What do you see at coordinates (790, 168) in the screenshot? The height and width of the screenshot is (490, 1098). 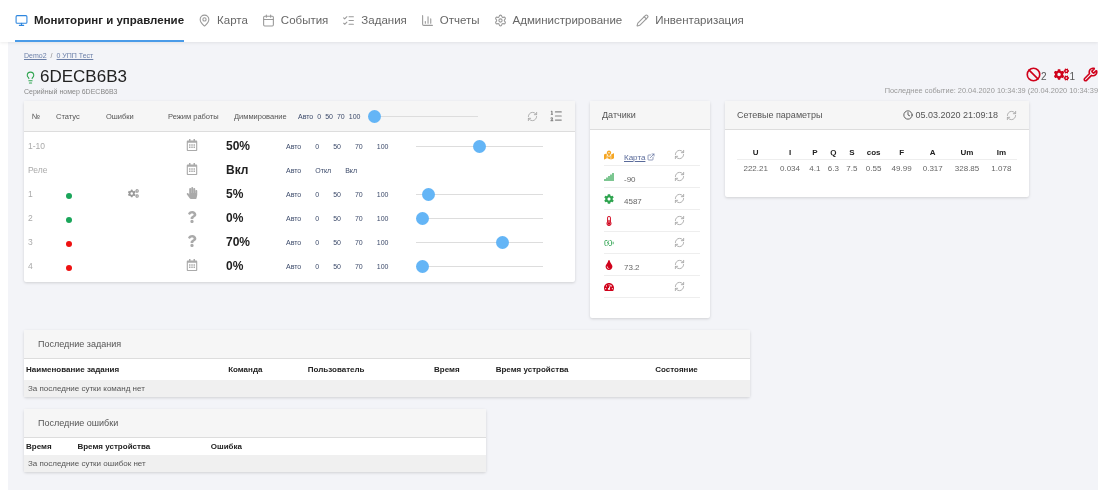 I see `table-cell: 0.034` at bounding box center [790, 168].